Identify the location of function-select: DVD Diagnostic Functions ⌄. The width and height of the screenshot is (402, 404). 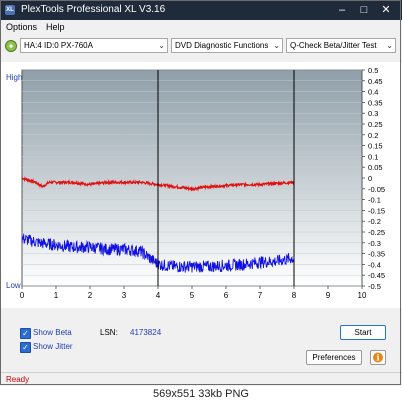
(227, 45).